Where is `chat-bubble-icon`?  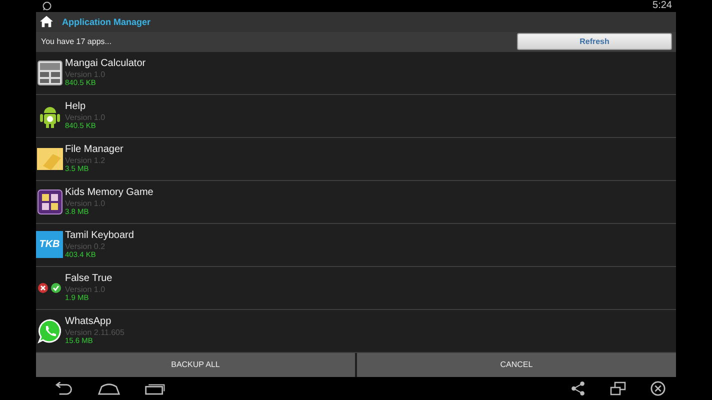 chat-bubble-icon is located at coordinates (47, 5).